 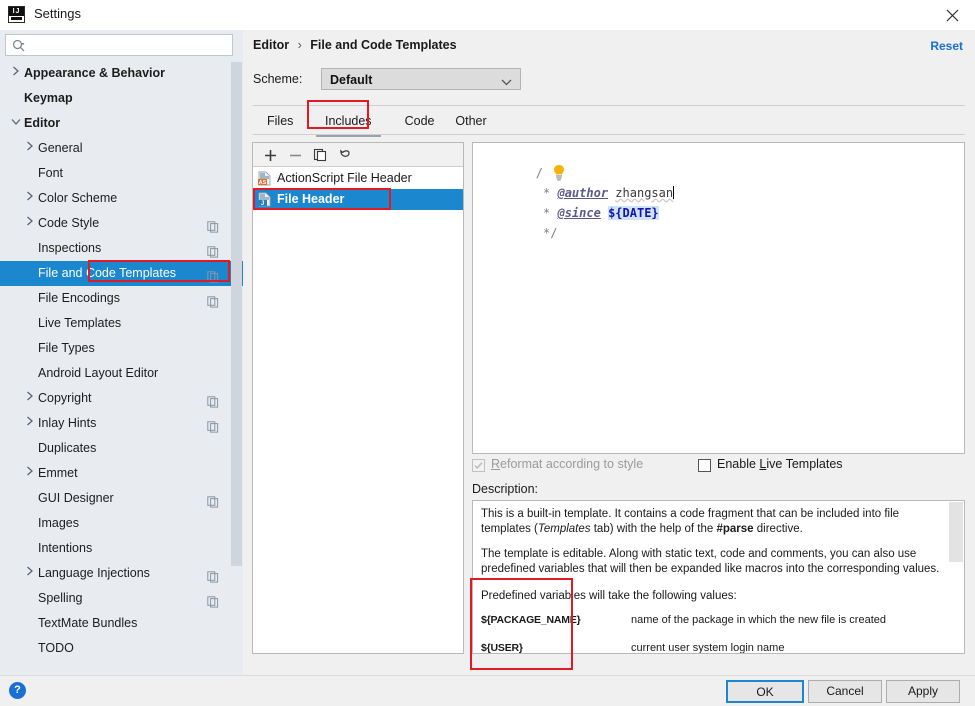 What do you see at coordinates (421, 79) in the screenshot?
I see `scheme-select: Default` at bounding box center [421, 79].